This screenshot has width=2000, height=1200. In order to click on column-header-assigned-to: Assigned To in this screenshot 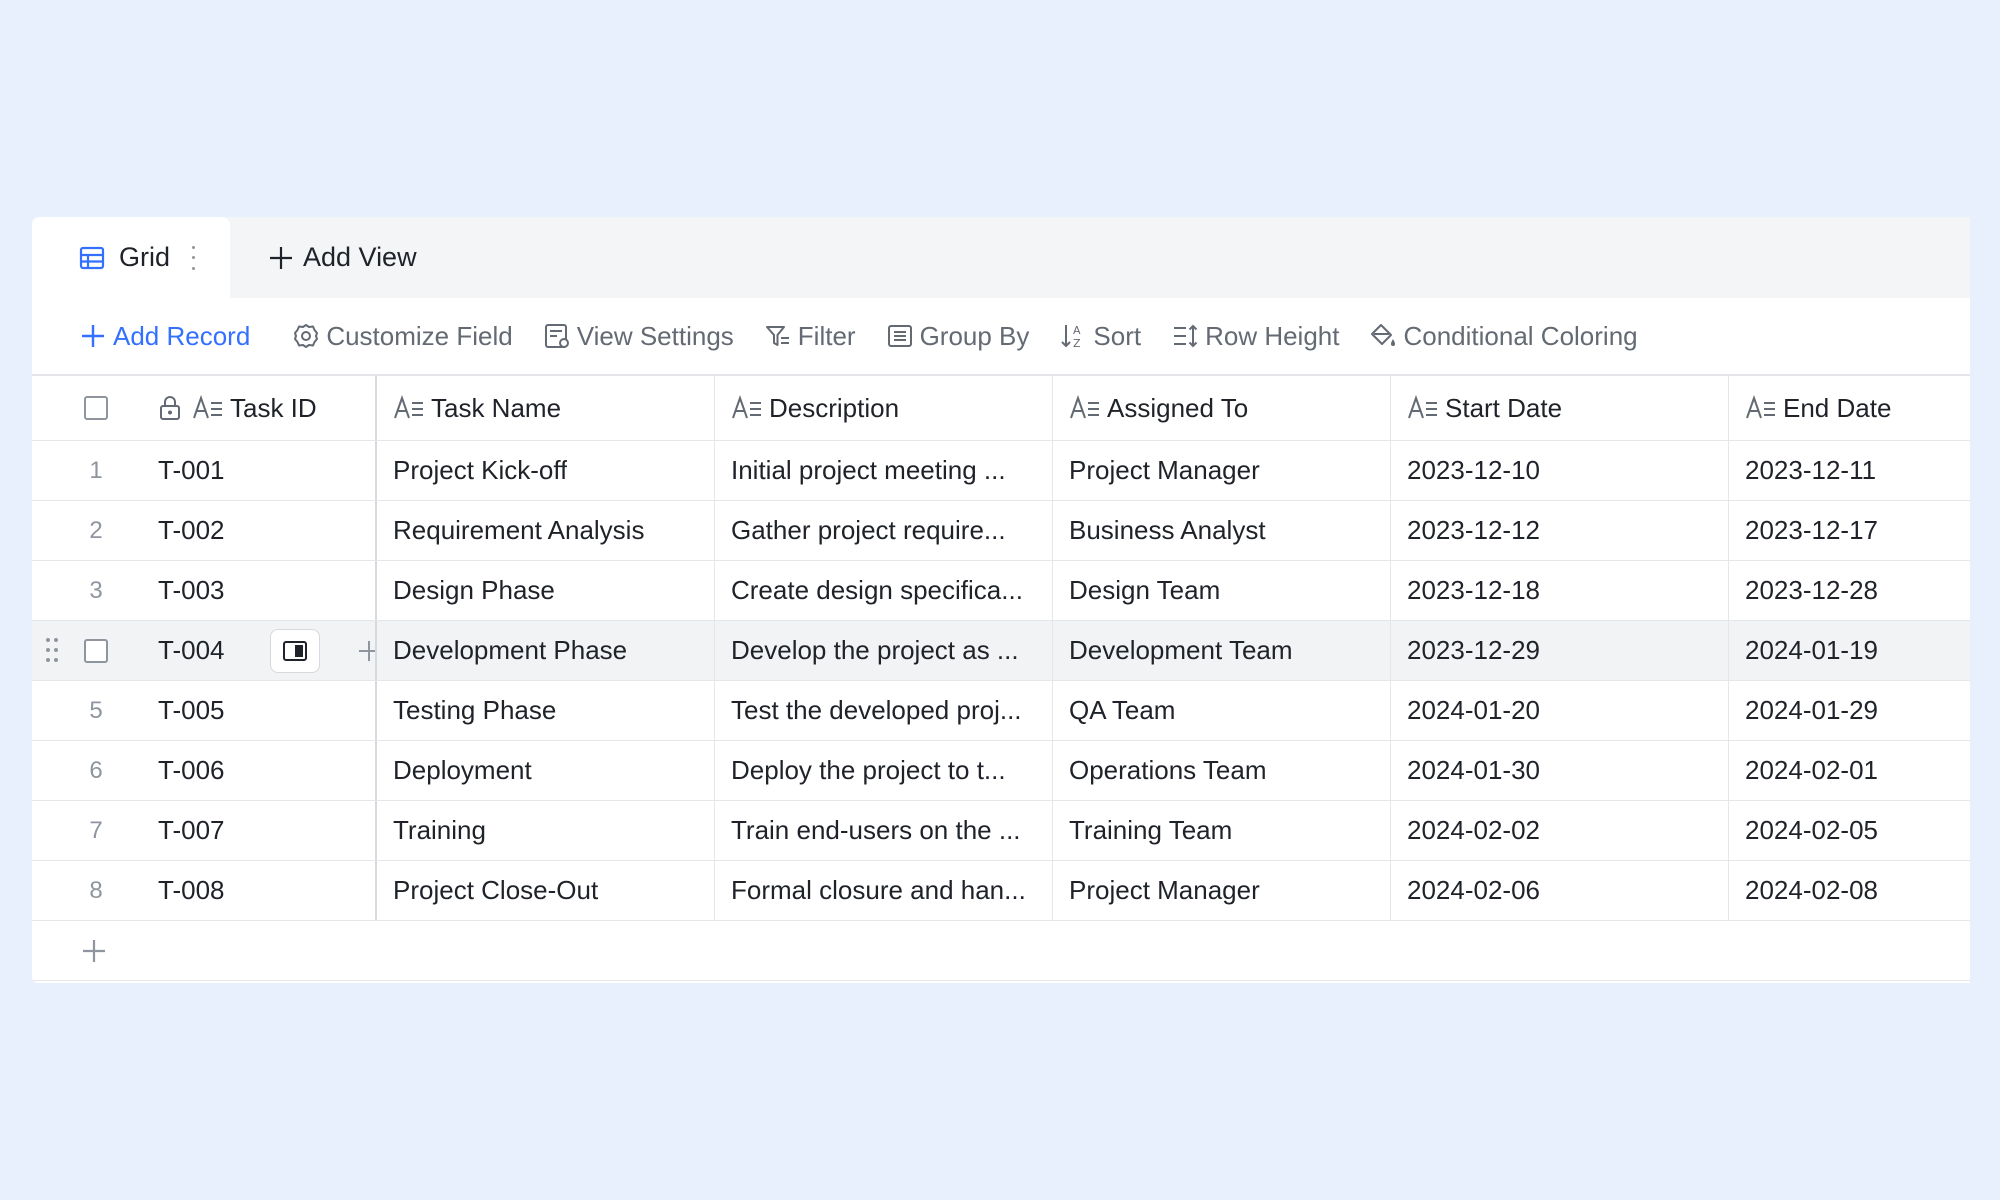, I will do `click(1222, 408)`.